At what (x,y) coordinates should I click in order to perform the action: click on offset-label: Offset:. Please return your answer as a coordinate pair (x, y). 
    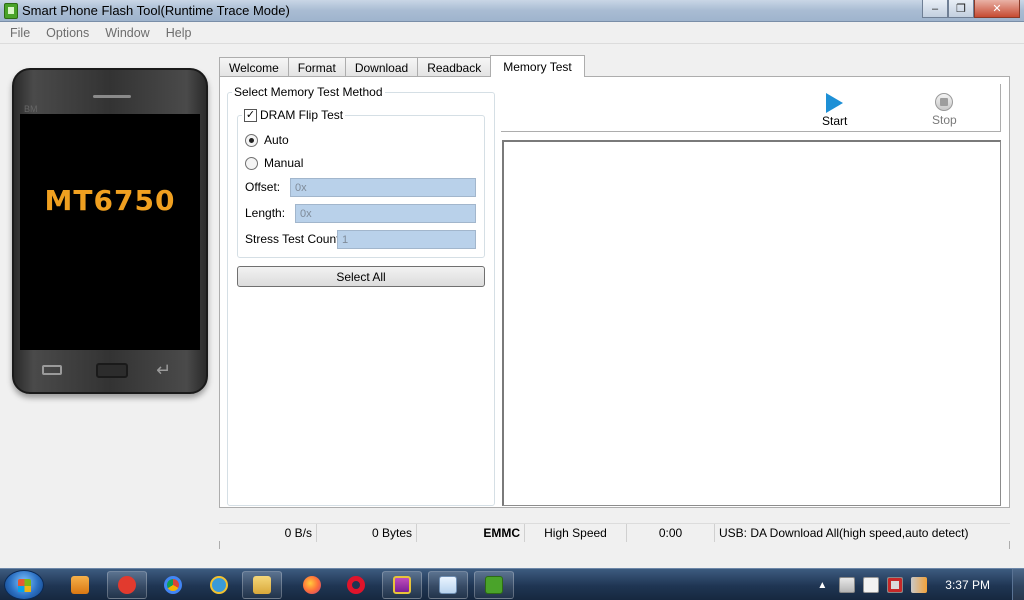
    Looking at the image, I should click on (263, 187).